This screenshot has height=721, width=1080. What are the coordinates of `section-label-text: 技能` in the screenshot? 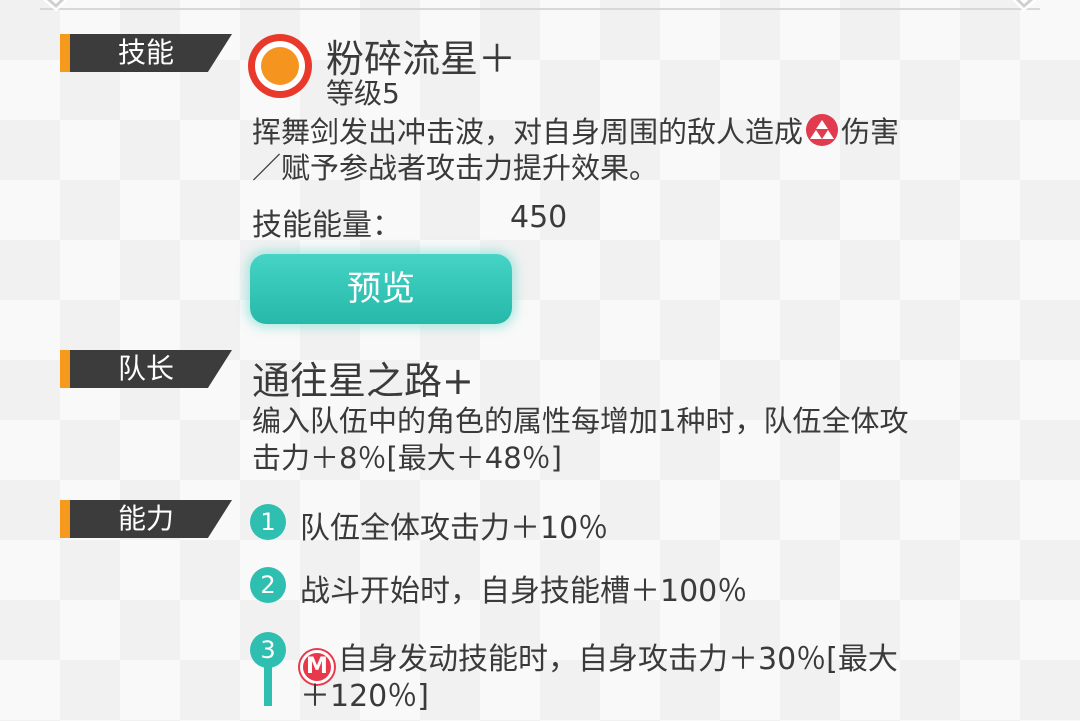 It's located at (146, 52).